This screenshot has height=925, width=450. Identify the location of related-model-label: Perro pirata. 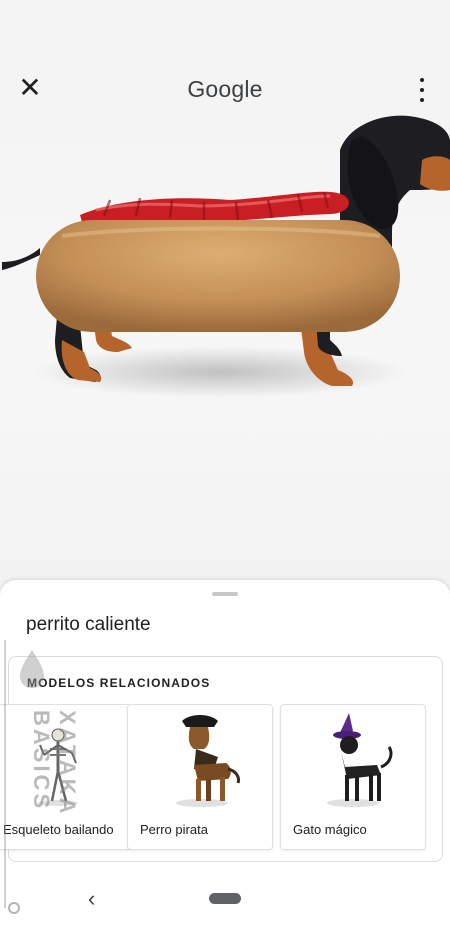
(174, 829).